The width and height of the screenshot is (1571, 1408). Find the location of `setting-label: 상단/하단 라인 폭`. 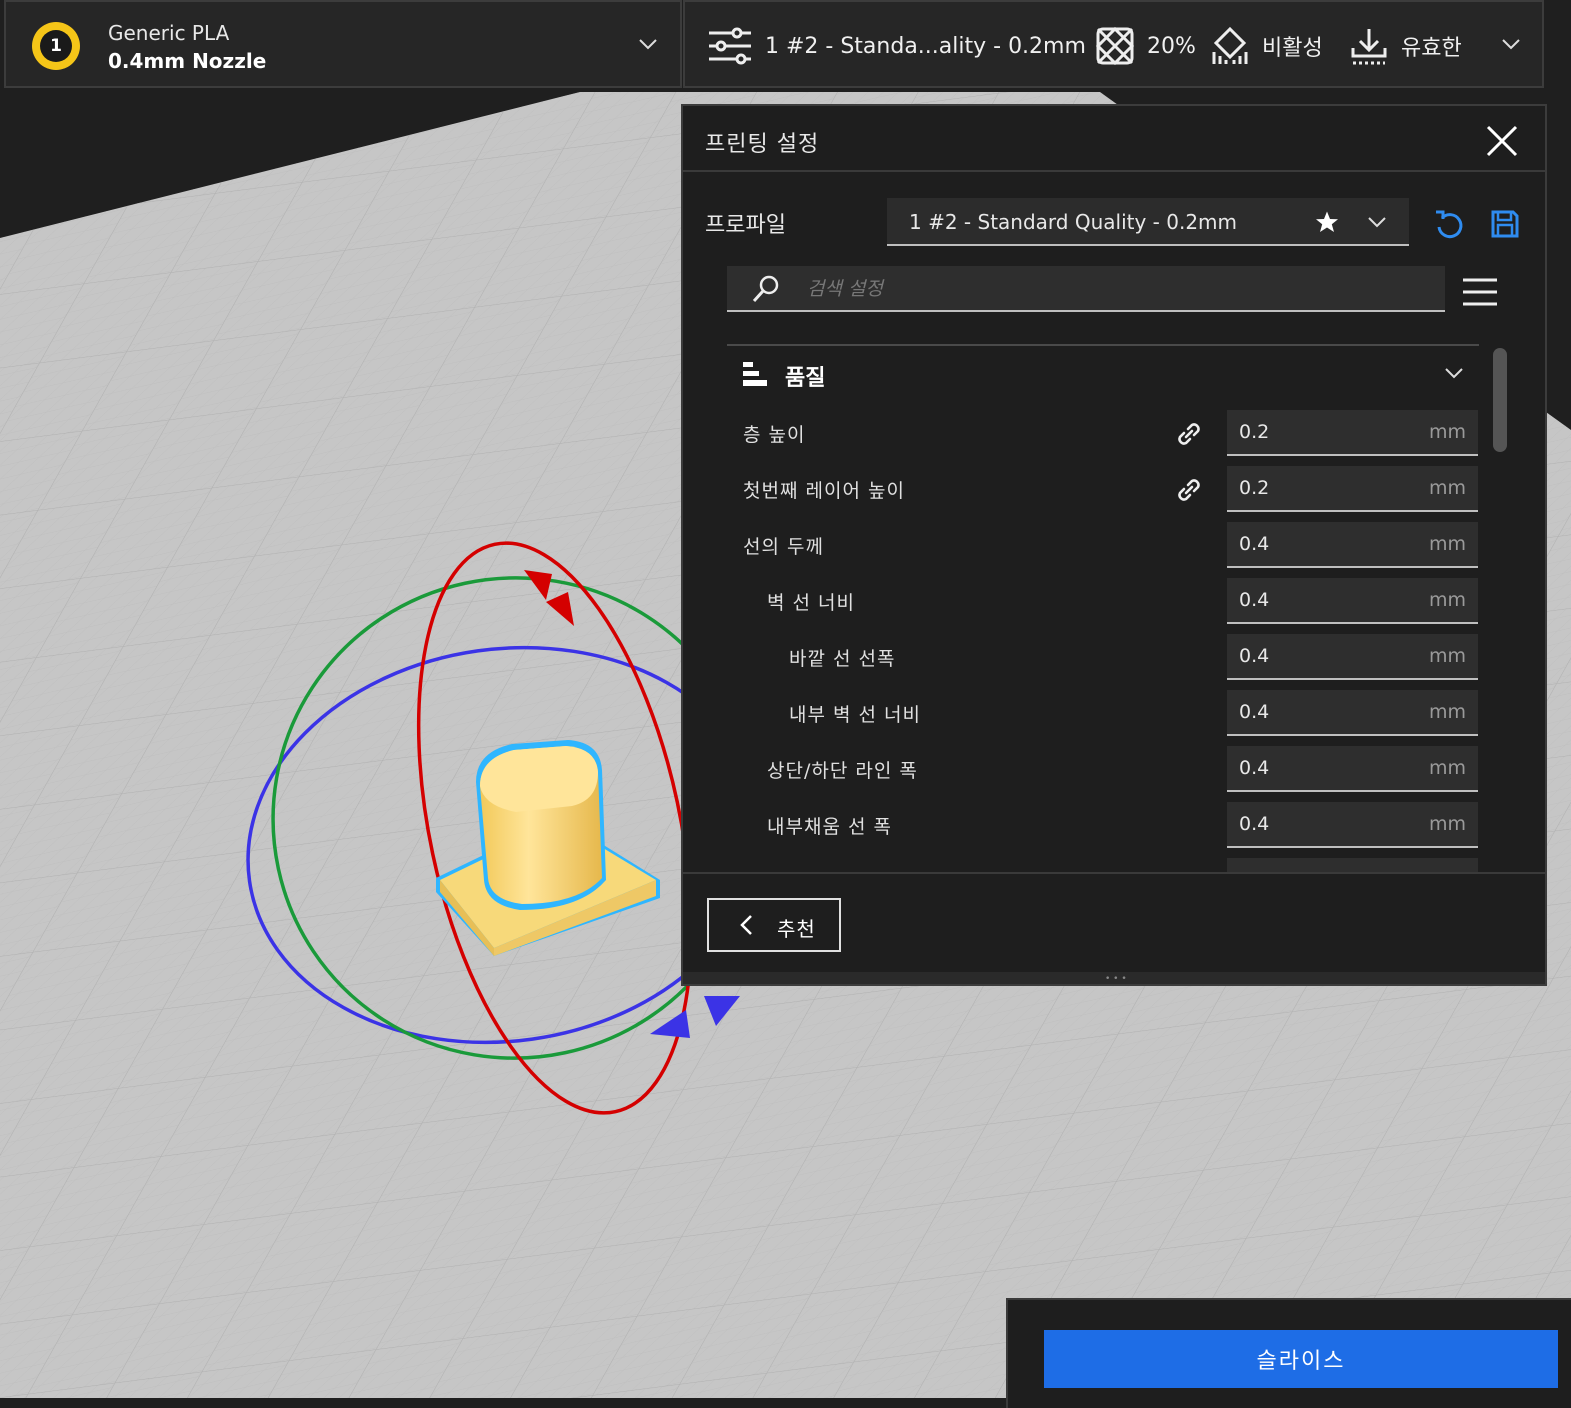

setting-label: 상단/하단 라인 폭 is located at coordinates (842, 771).